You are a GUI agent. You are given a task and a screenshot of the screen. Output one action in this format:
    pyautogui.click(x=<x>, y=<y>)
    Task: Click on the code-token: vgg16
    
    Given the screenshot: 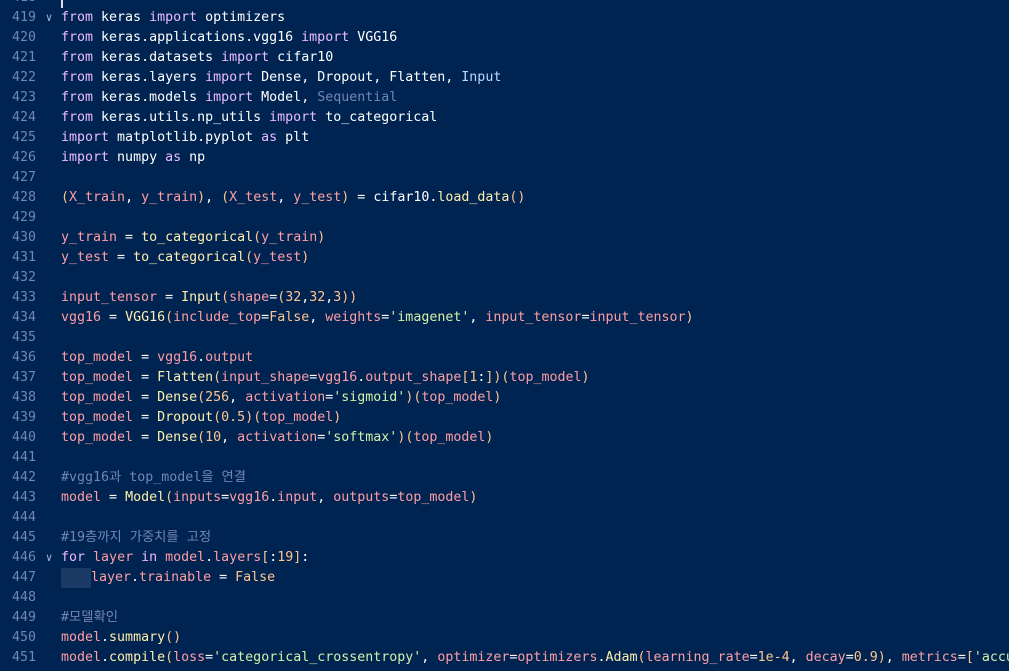 What is the action you would take?
    pyautogui.click(x=337, y=377)
    